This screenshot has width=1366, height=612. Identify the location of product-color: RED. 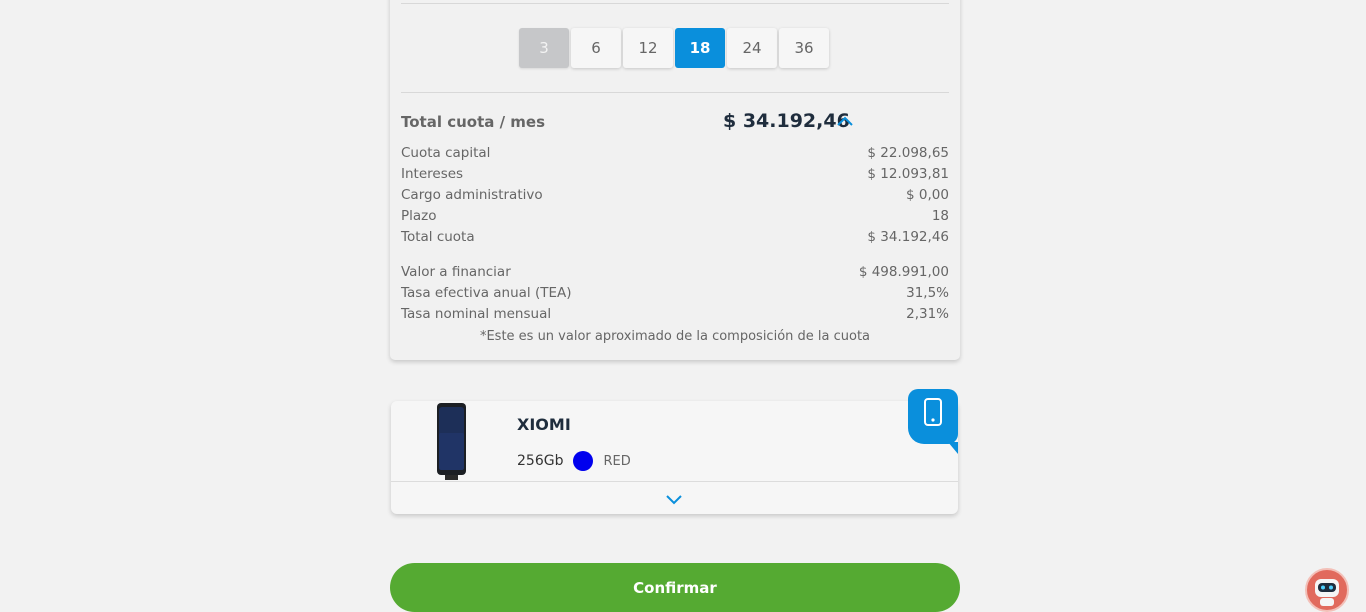
(617, 461).